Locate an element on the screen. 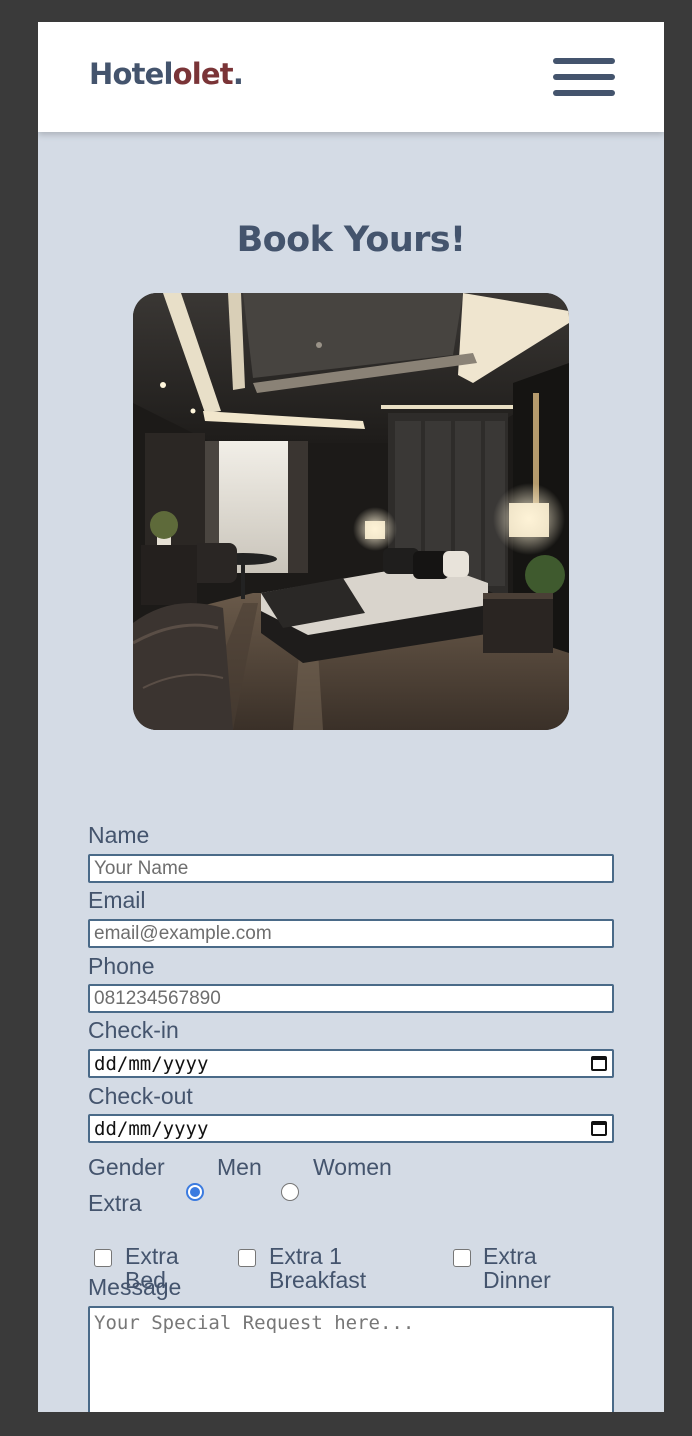 Image resolution: width=692 pixels, height=1436 pixels. gender-label: Gender is located at coordinates (126, 1167).